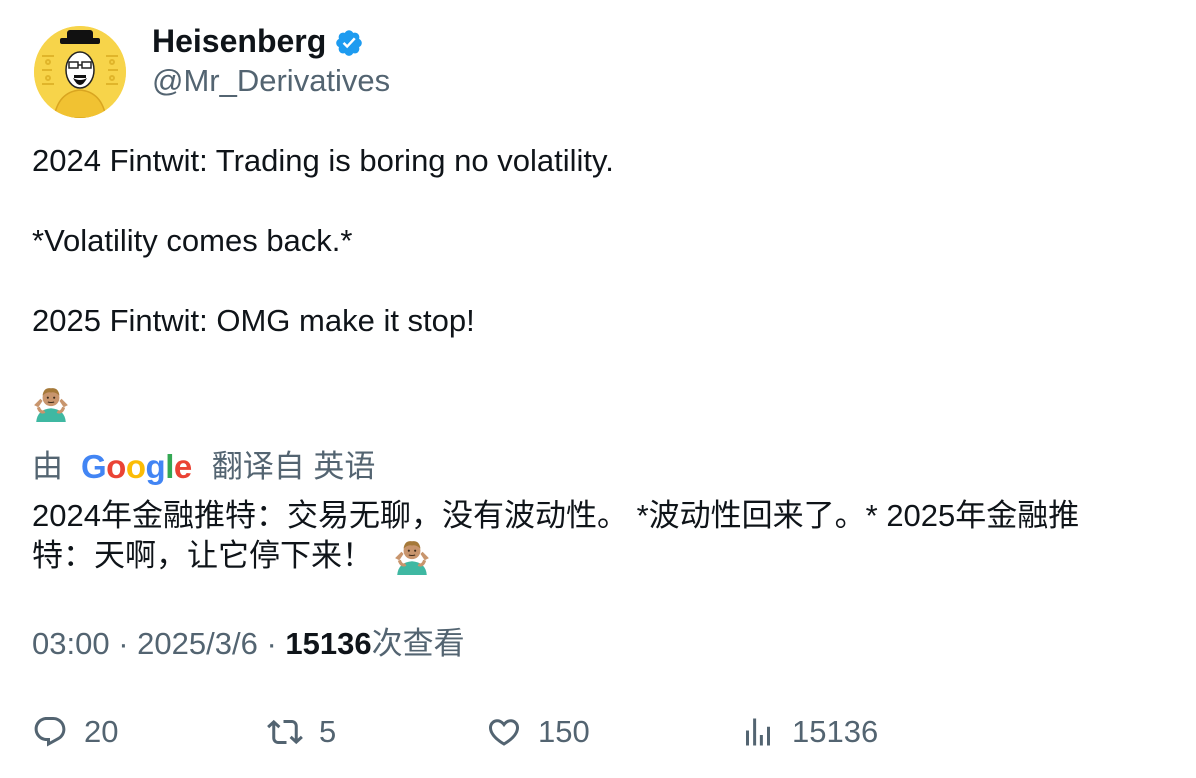 Image resolution: width=1196 pixels, height=778 pixels. I want to click on tweet-time: 03:00, so click(71, 643).